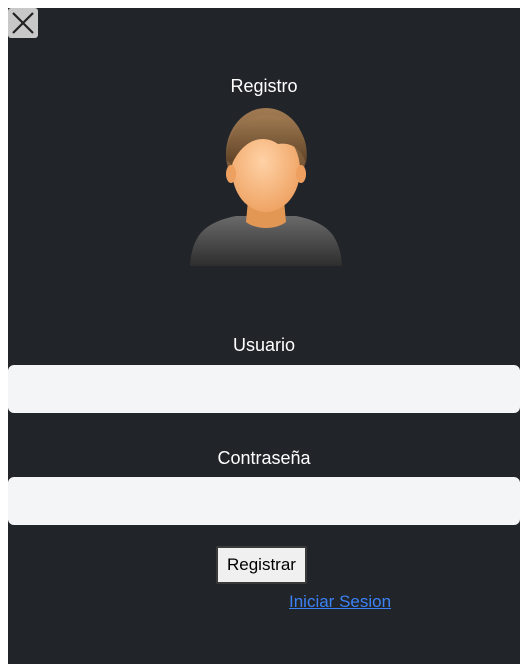 The image size is (520, 664). Describe the element at coordinates (264, 345) in the screenshot. I see `username-label: Usuario` at that location.